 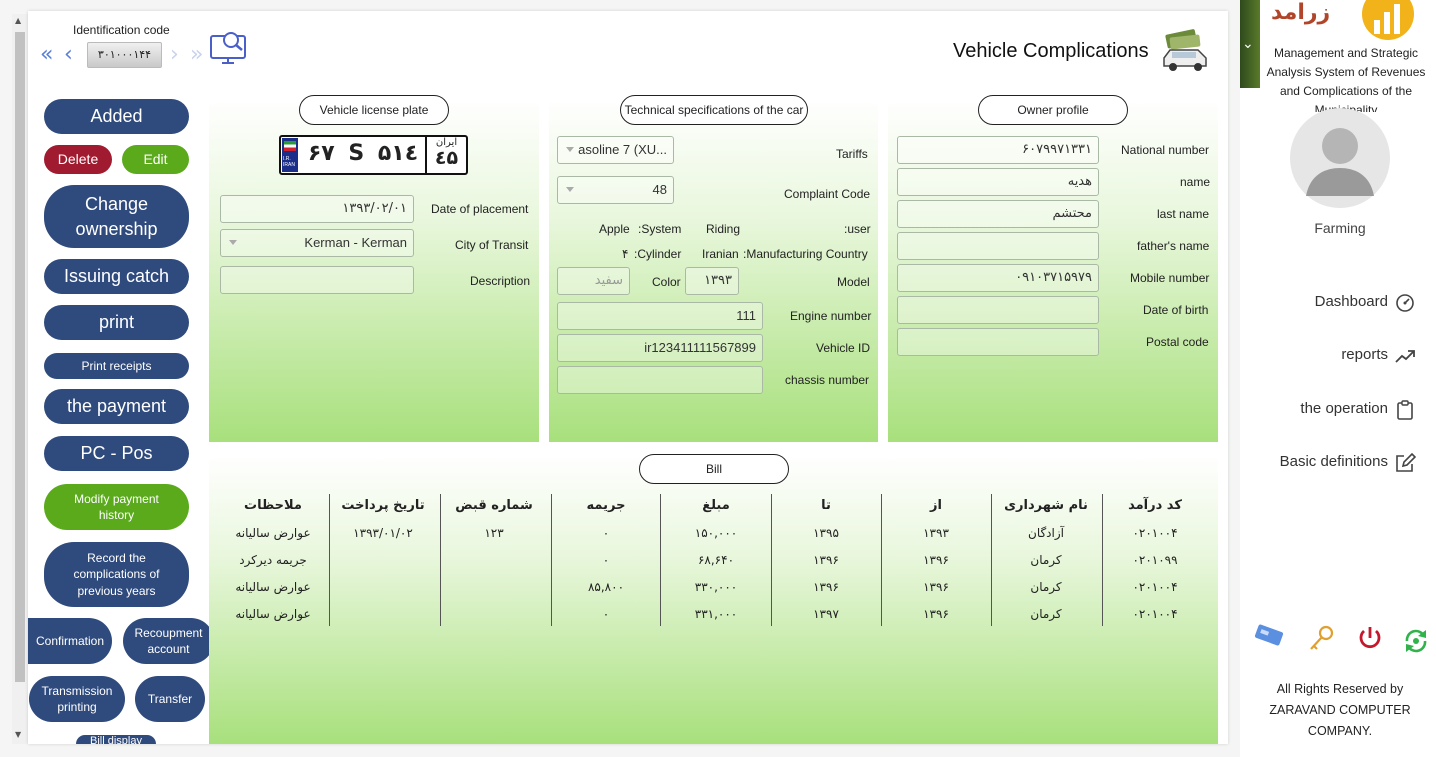 I want to click on bill-table-cell: ۱۳۹۳, so click(x=936, y=533).